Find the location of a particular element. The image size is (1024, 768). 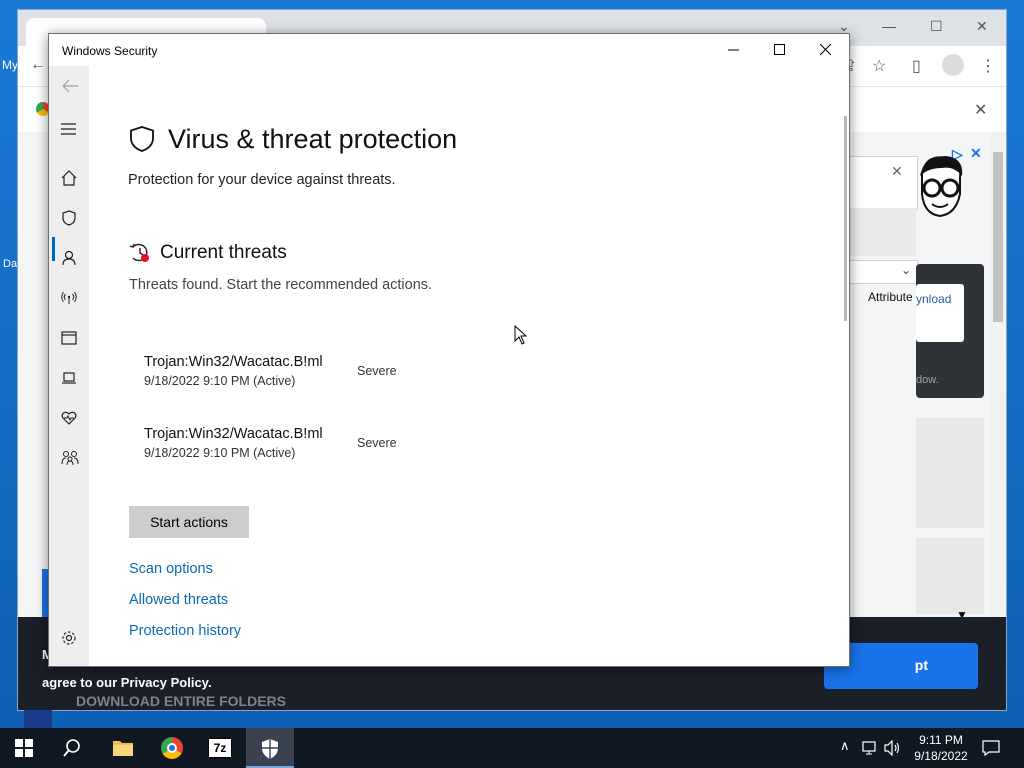

nav-account is located at coordinates (69, 258).